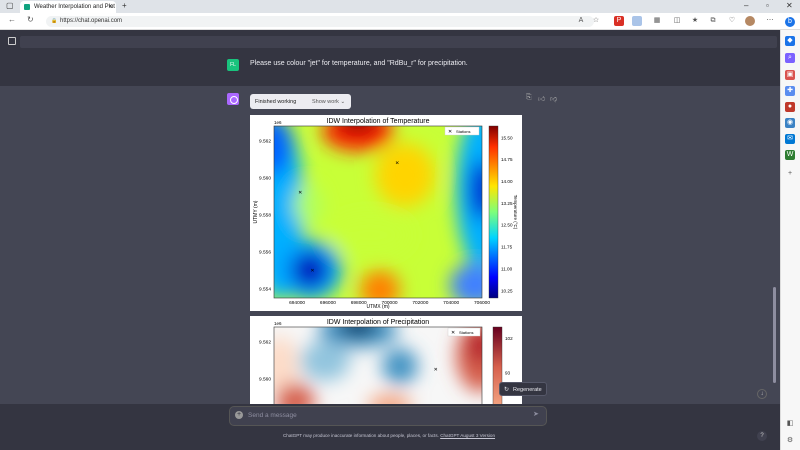 This screenshot has height=450, width=800. I want to click on new-tab-icon: +, so click(124, 5).